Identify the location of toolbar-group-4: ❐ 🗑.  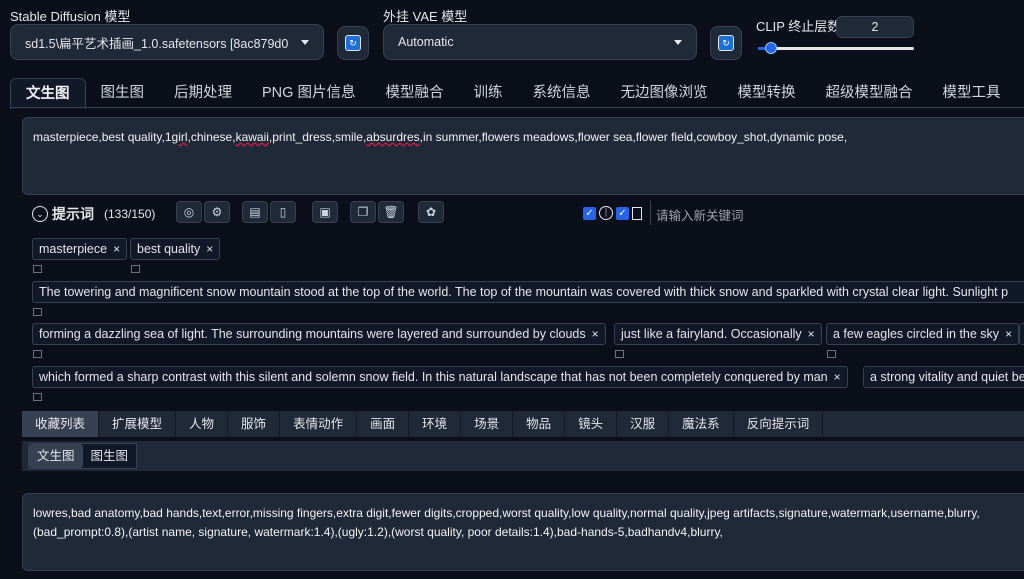
(377, 212).